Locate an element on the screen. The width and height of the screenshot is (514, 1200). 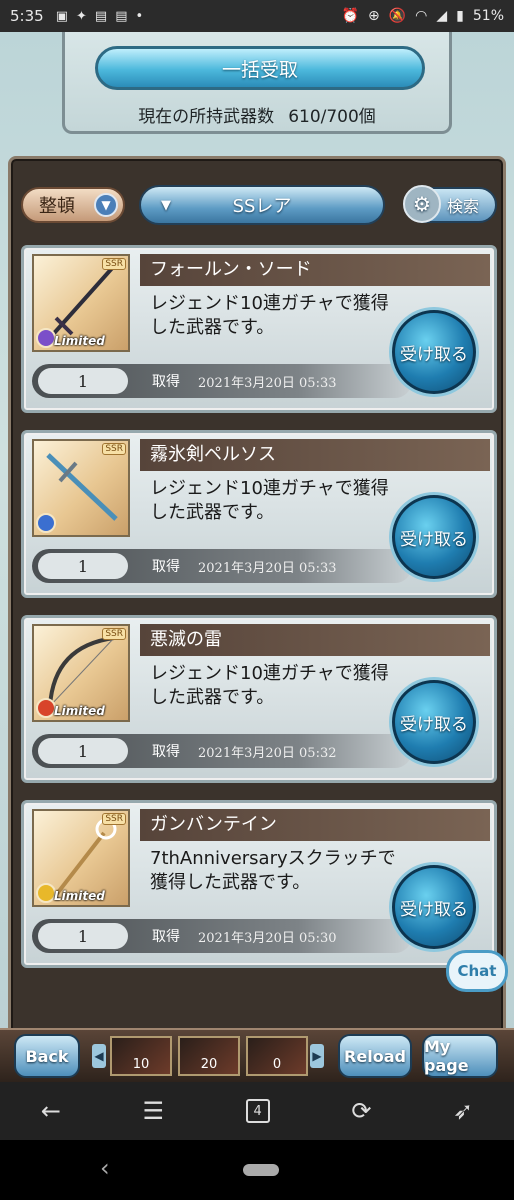
weapon-count: 現在の所持武器数 610/700個 is located at coordinates (257, 114).